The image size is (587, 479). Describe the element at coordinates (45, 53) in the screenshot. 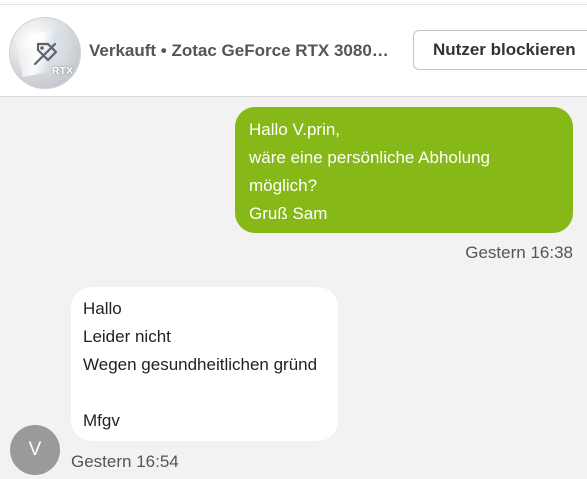

I see `listing-thumbnail: RTX` at that location.